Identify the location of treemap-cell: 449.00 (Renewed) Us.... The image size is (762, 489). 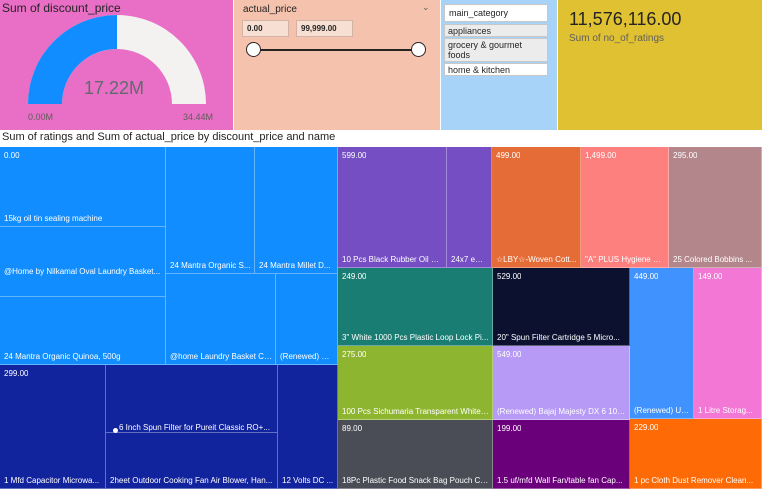
(662, 343).